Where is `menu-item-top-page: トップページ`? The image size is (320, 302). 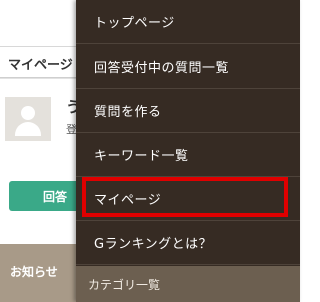 menu-item-top-page: トップページ is located at coordinates (188, 22).